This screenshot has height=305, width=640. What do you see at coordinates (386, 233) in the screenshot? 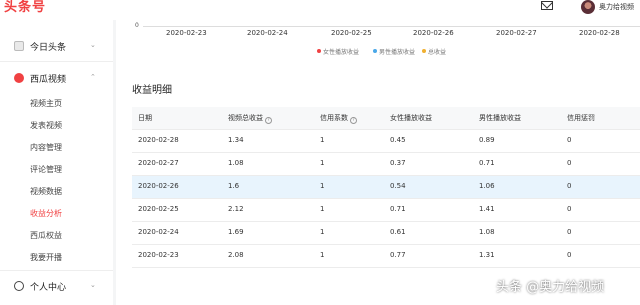
I see `table-row: 2020-02-24 1.69 1 0.61 1.08 0` at bounding box center [386, 233].